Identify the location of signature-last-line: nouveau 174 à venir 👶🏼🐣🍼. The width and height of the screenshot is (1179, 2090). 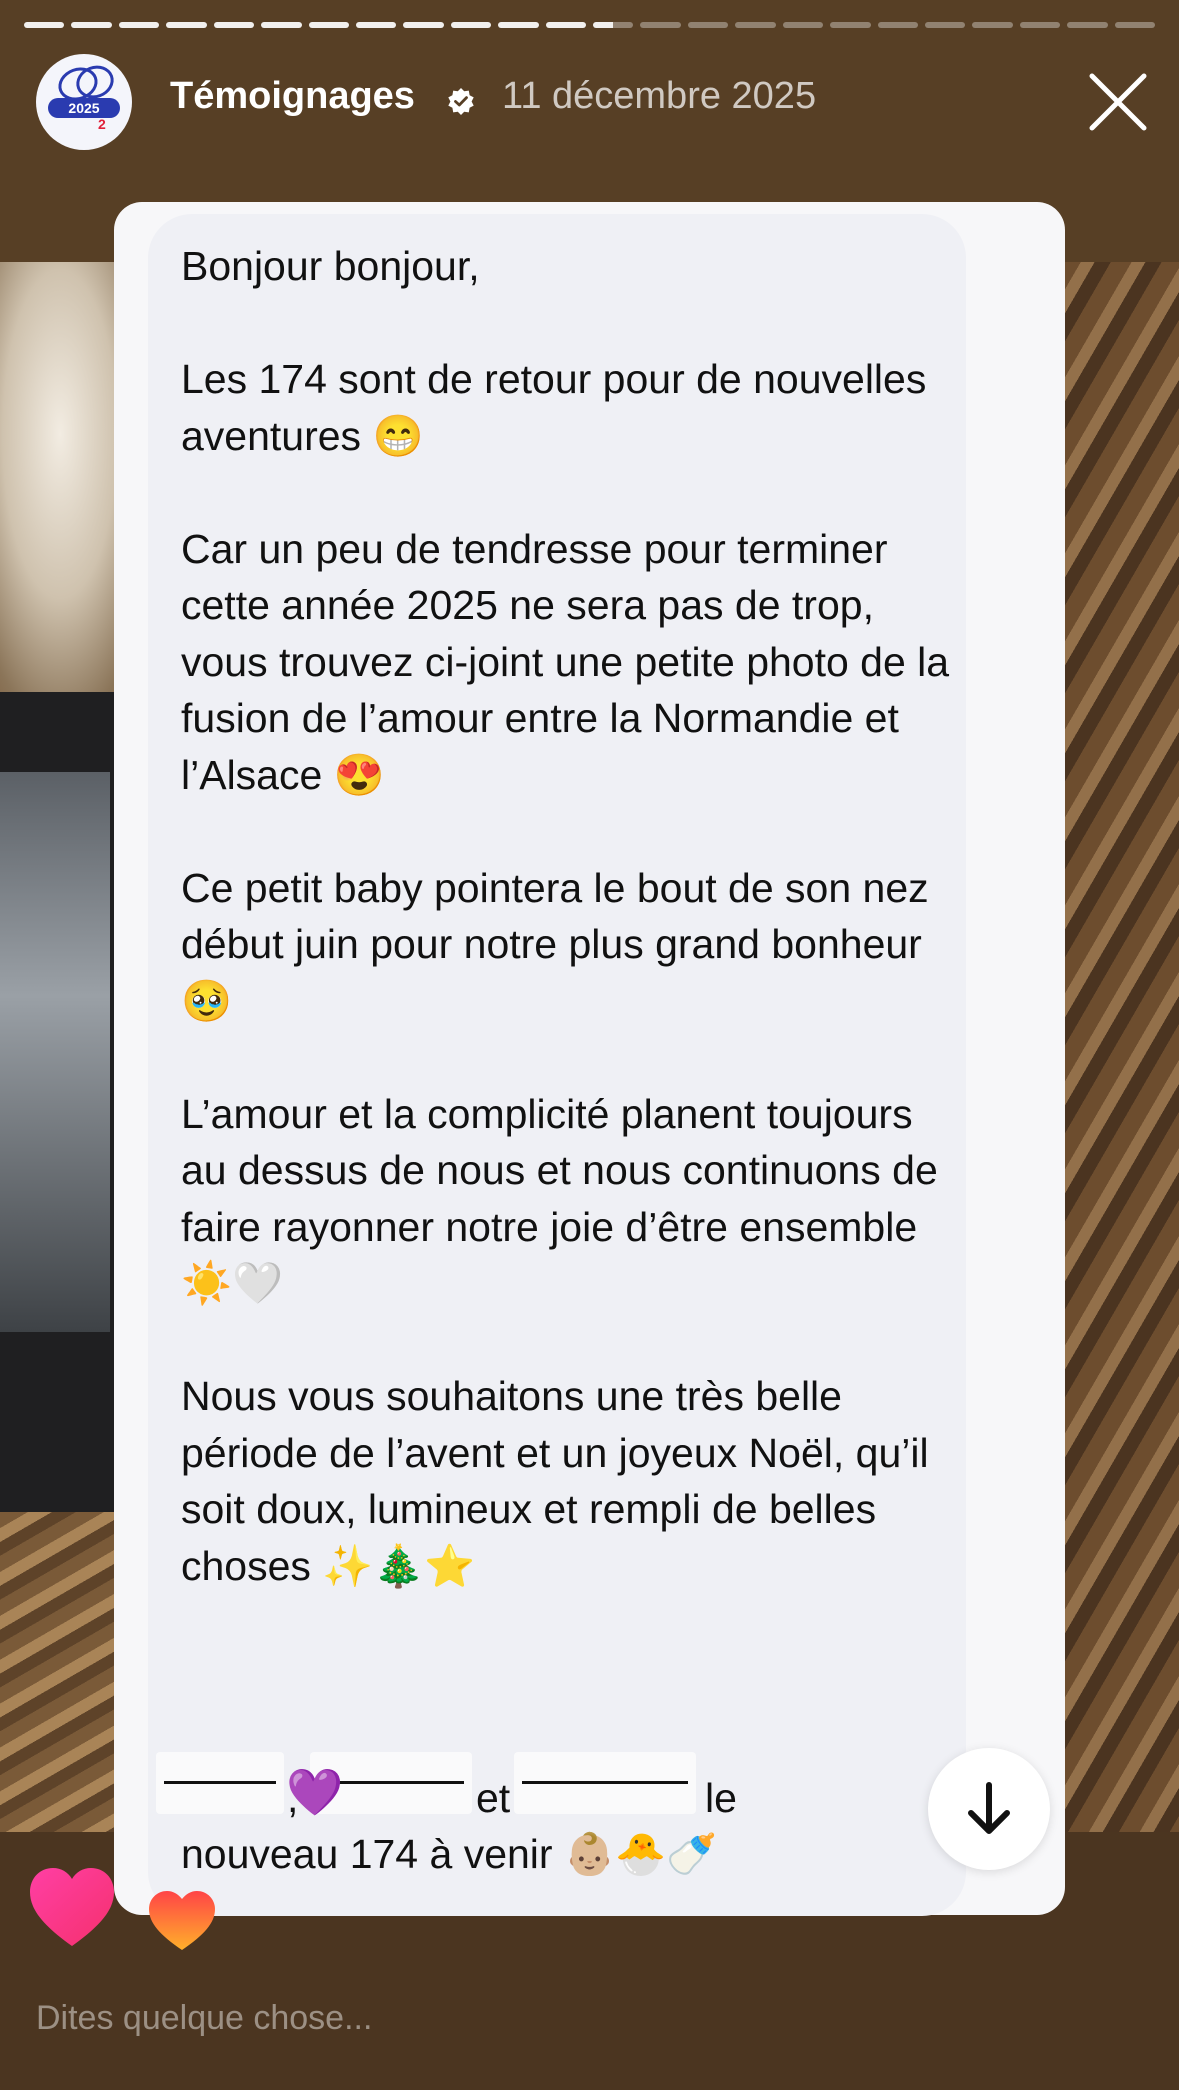
(449, 1854).